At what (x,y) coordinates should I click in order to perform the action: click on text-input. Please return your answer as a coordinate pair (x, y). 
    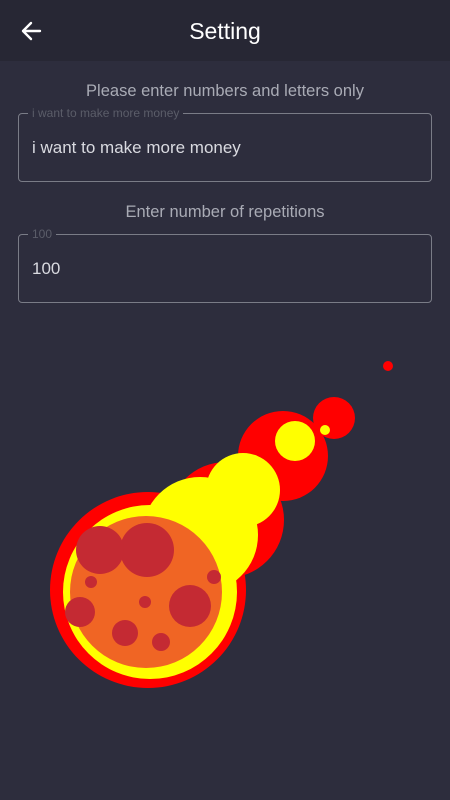
    Looking at the image, I should click on (222, 148).